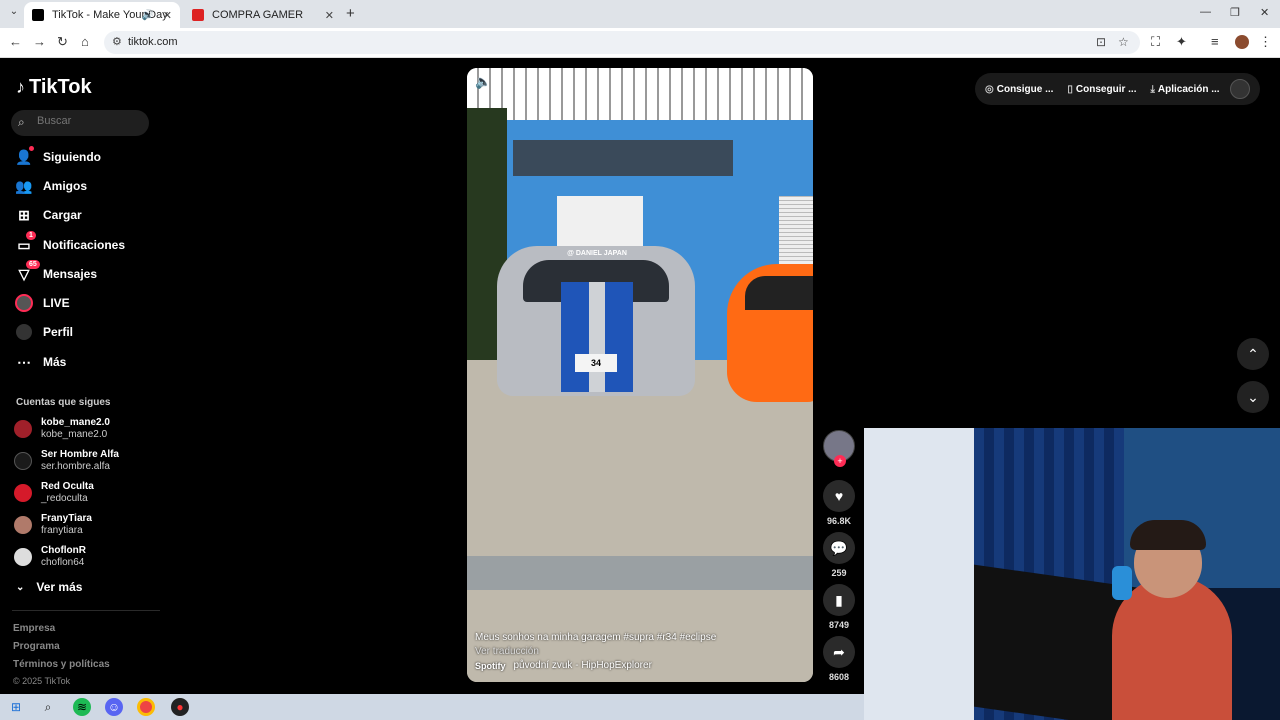 This screenshot has height=720, width=1280. Describe the element at coordinates (1101, 42) in the screenshot. I see `install-app-icon: ⊡` at that location.